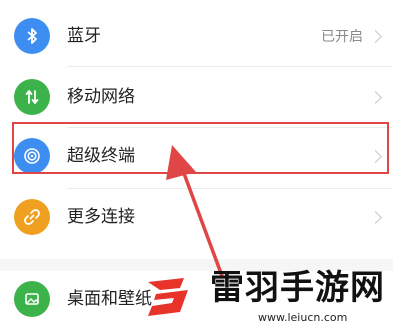  I want to click on wallpaper-icon, so click(32, 299).